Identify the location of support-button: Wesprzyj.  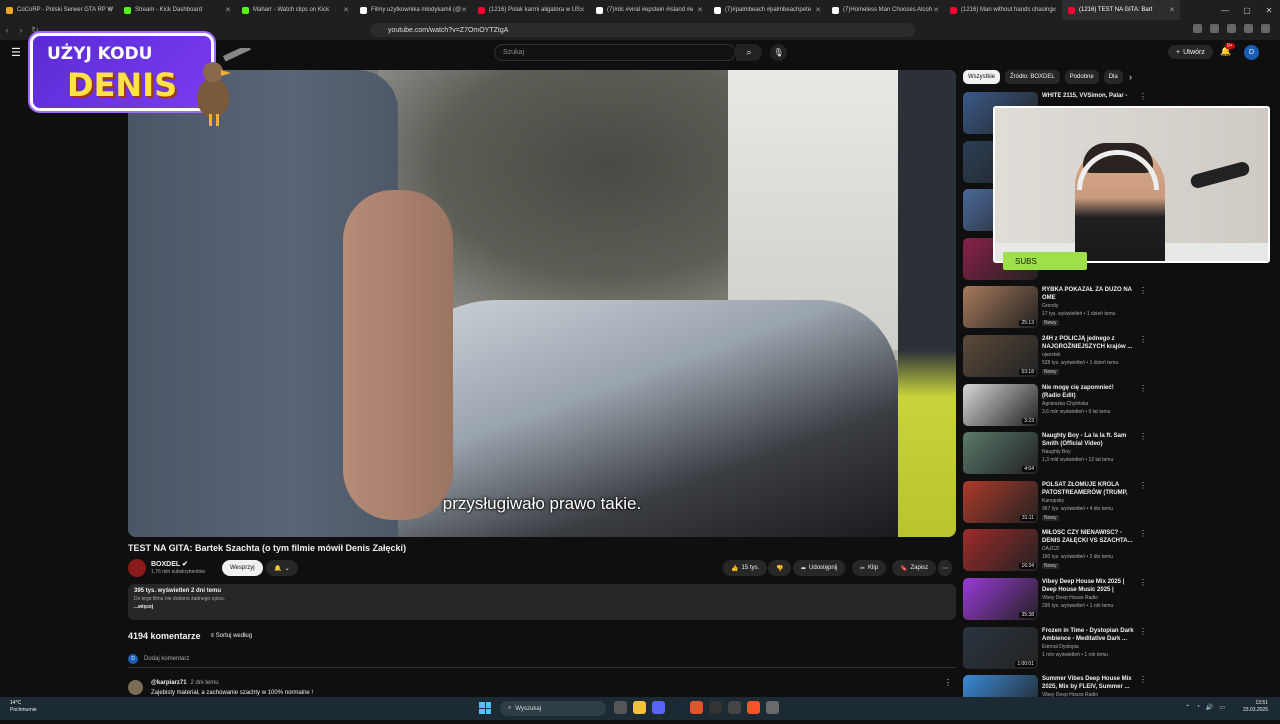
(242, 568).